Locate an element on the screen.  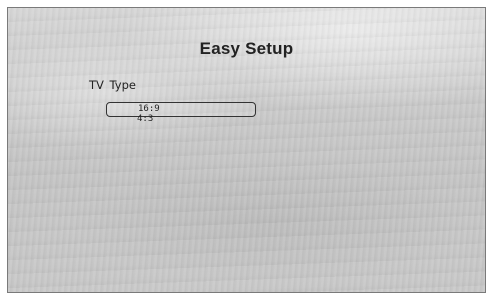
option-4-3: 4:3 is located at coordinates (181, 120).